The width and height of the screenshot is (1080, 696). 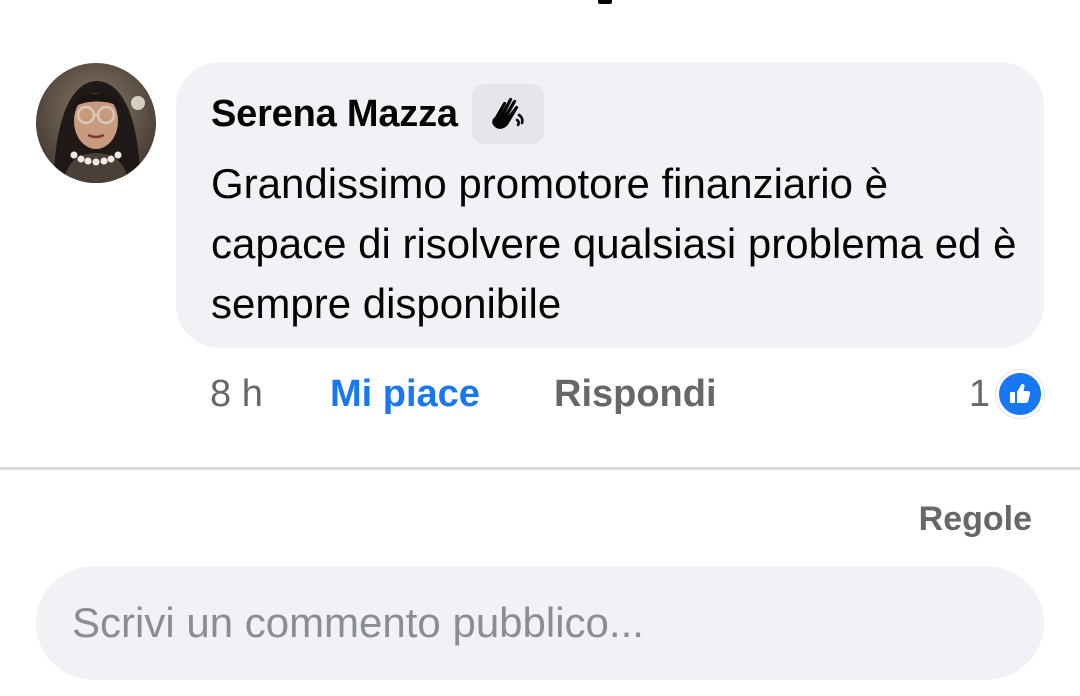 I want to click on rules-link: Regole, so click(x=975, y=519).